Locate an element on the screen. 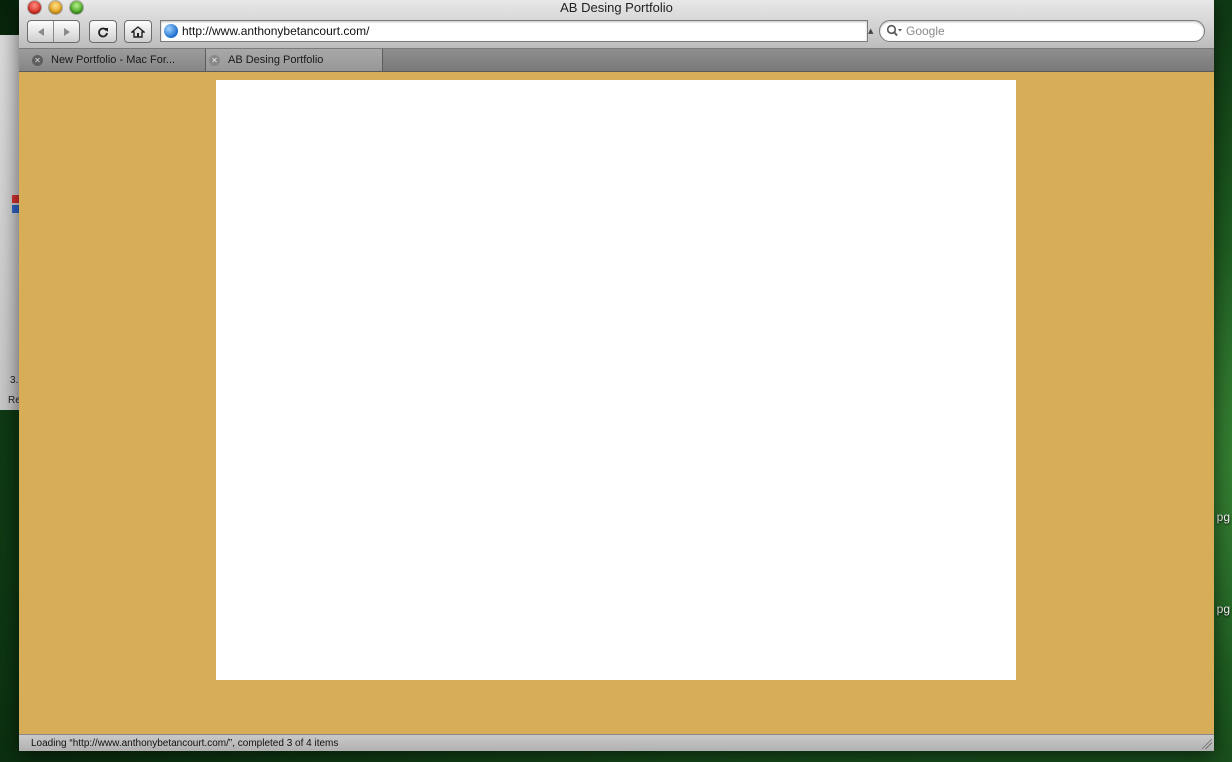 Image resolution: width=1232 pixels, height=762 pixels. home-icon is located at coordinates (138, 31).